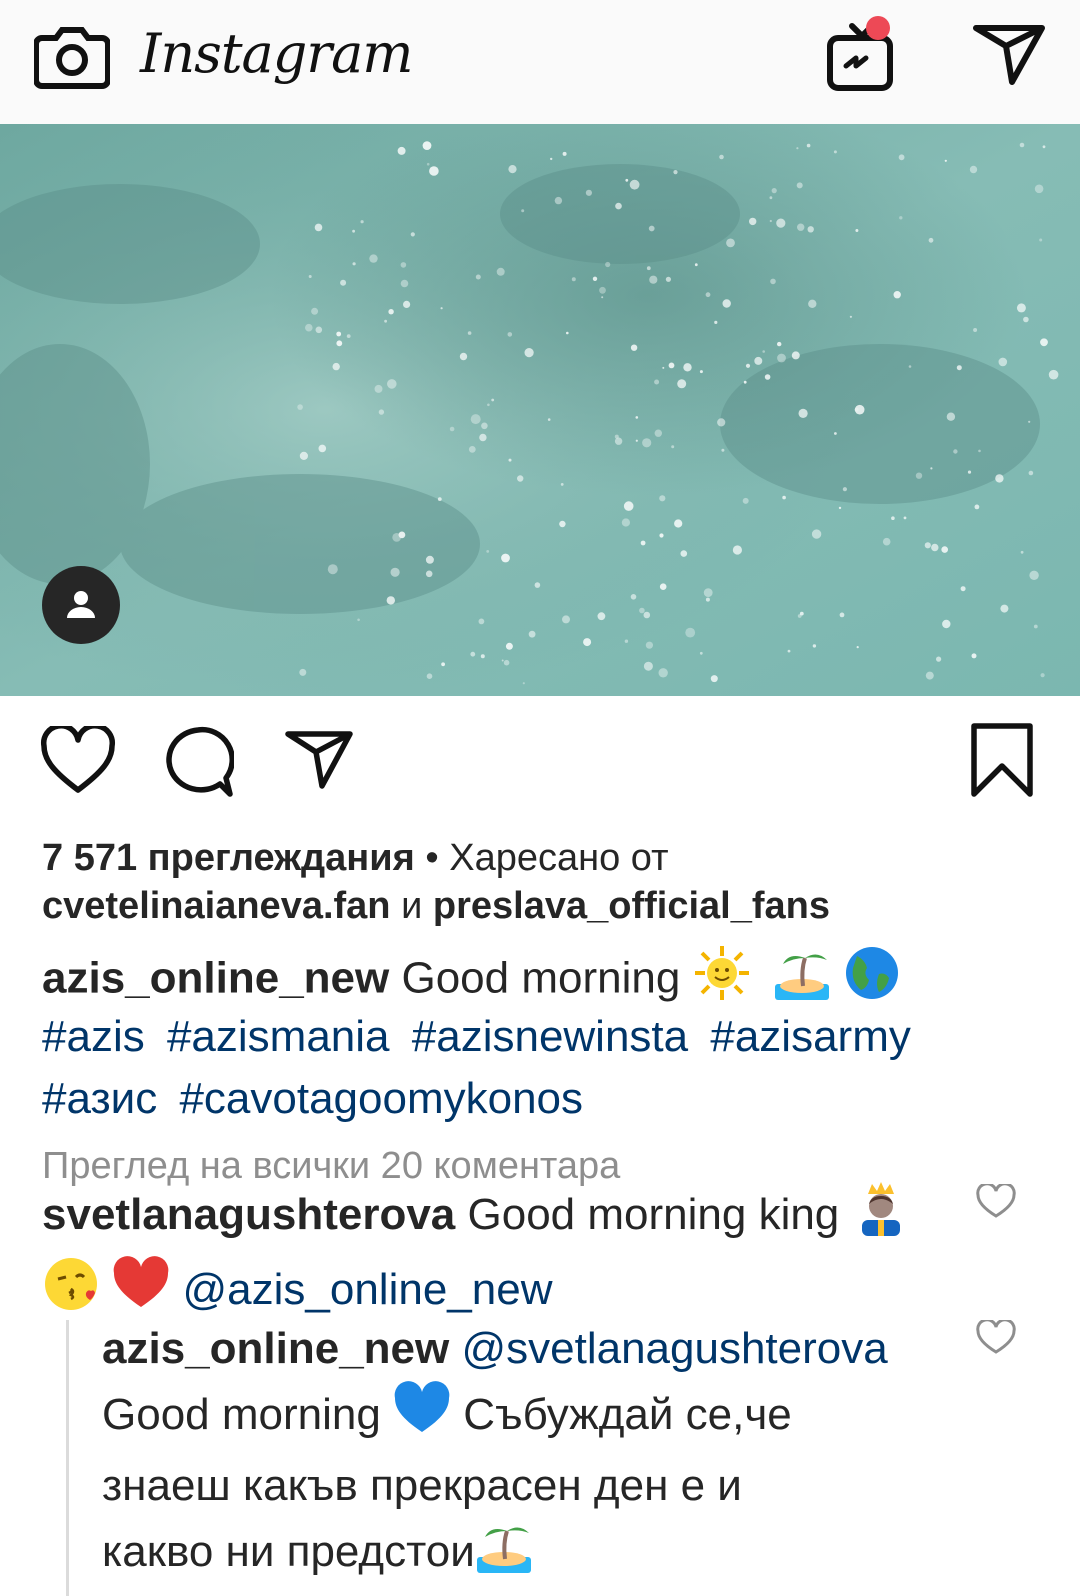  Describe the element at coordinates (550, 1036) in the screenshot. I see `hashtag-link: #azisnewinsta` at that location.